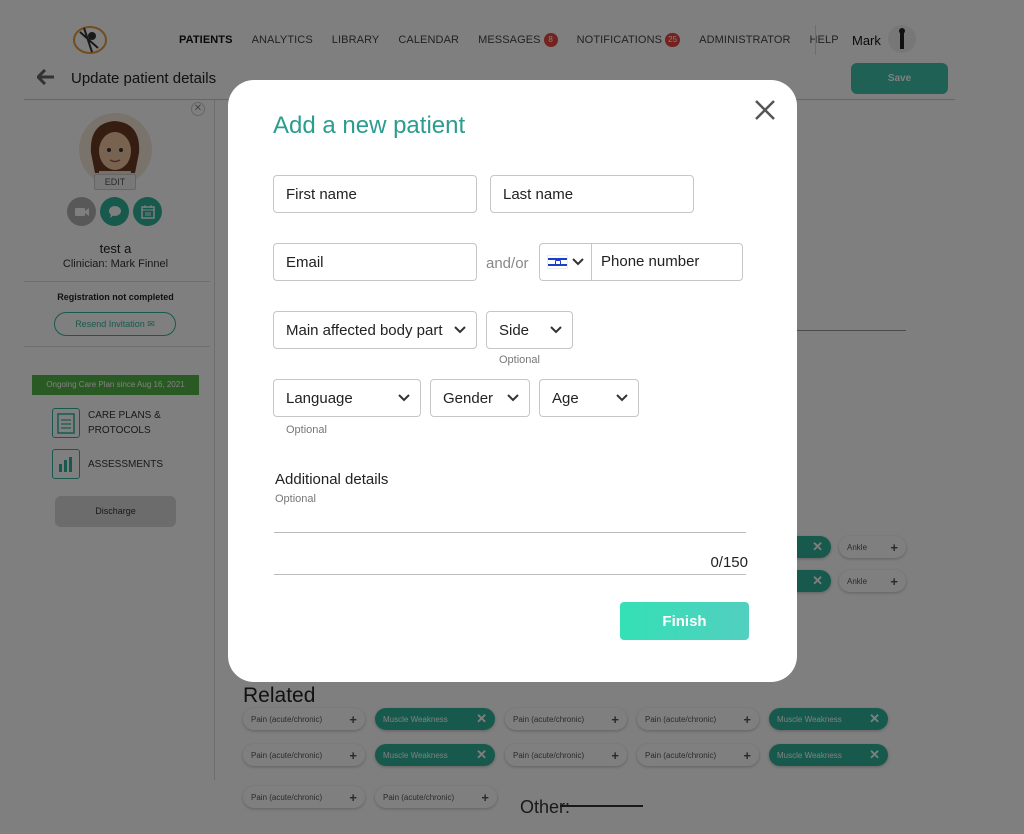 This screenshot has width=1024, height=834. I want to click on close-icon, so click(765, 110).